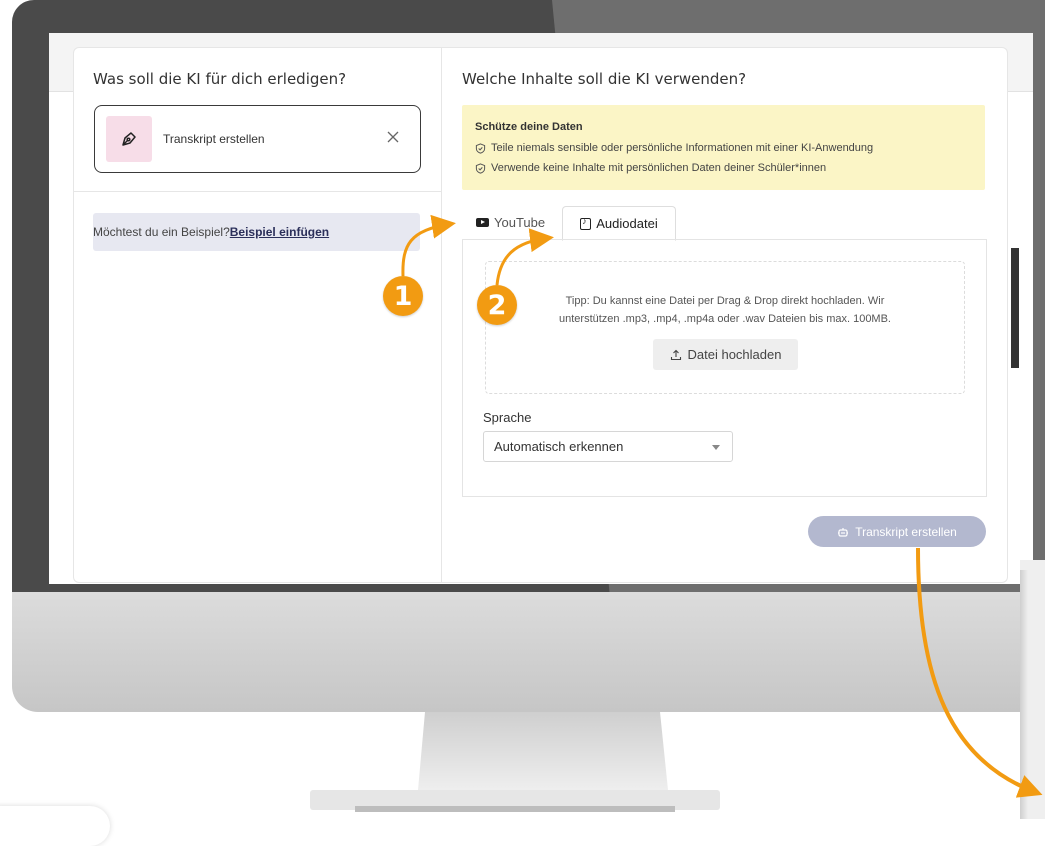 Image resolution: width=1045 pixels, height=846 pixels. I want to click on tab-audiodatei: Audiodatei, so click(619, 223).